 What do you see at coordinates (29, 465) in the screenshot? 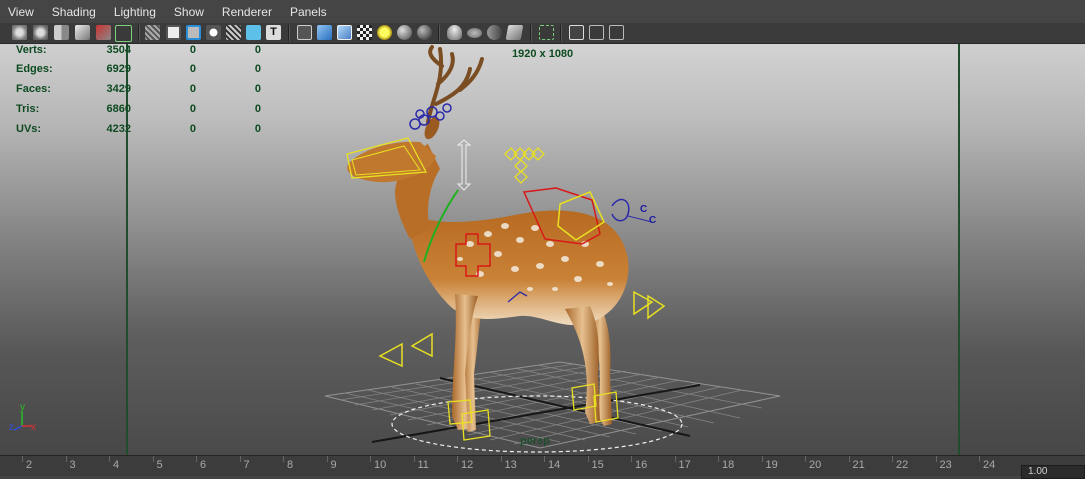
I see `time-slider-tick-label: 2` at bounding box center [29, 465].